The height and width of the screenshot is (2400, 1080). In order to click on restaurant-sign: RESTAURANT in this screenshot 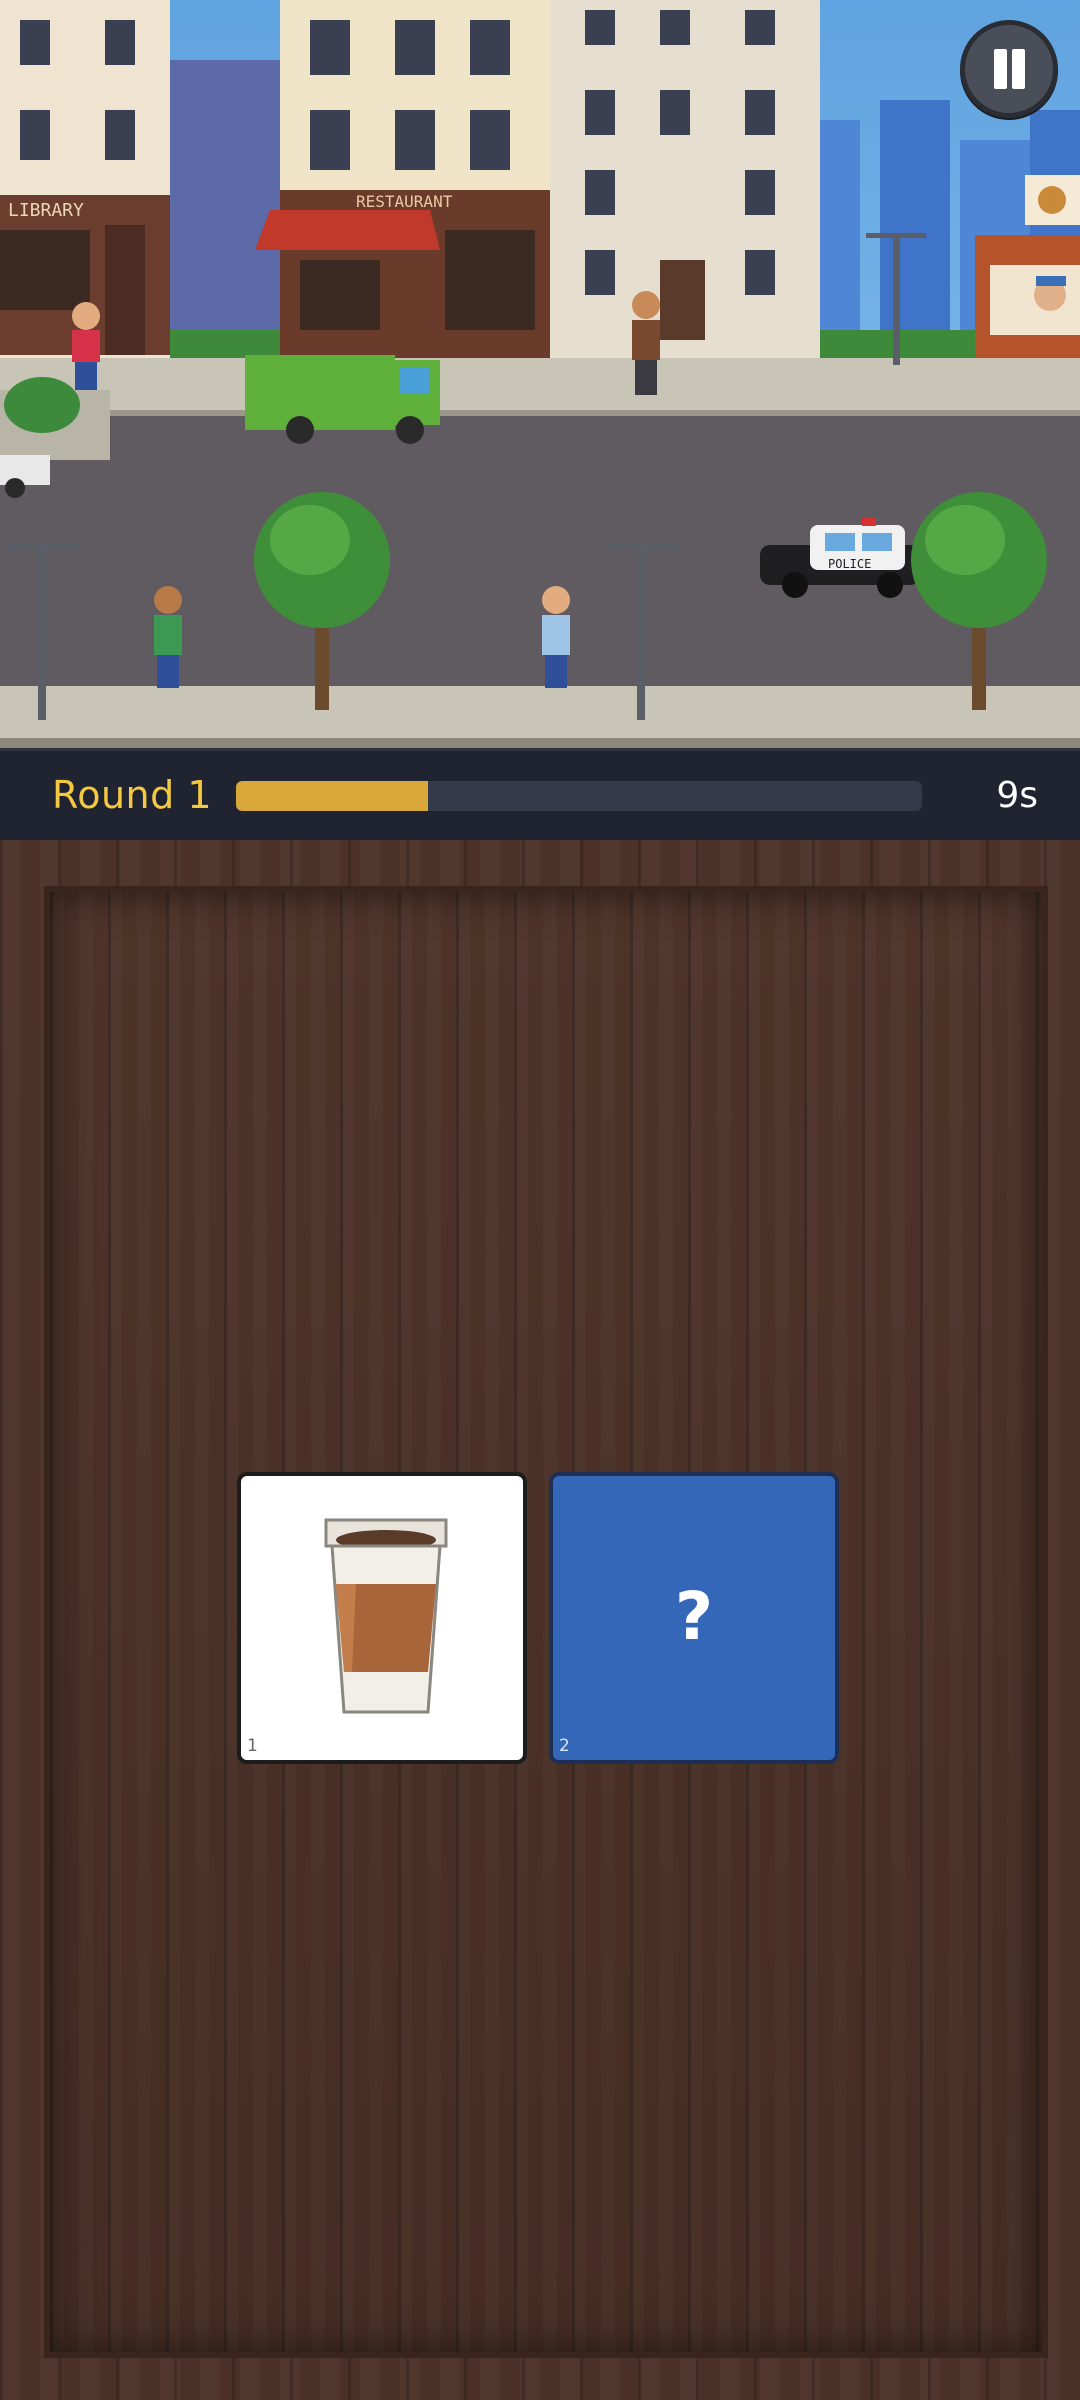, I will do `click(404, 201)`.